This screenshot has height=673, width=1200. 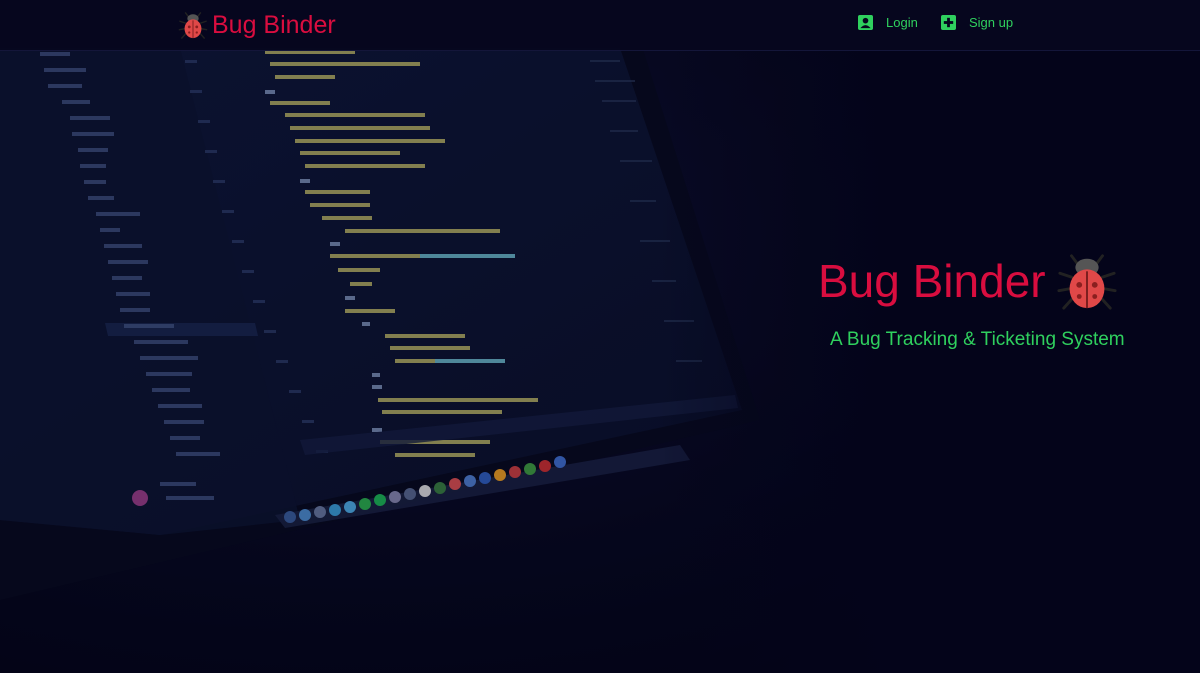 I want to click on hero-heading: Bug Binder, so click(x=968, y=281).